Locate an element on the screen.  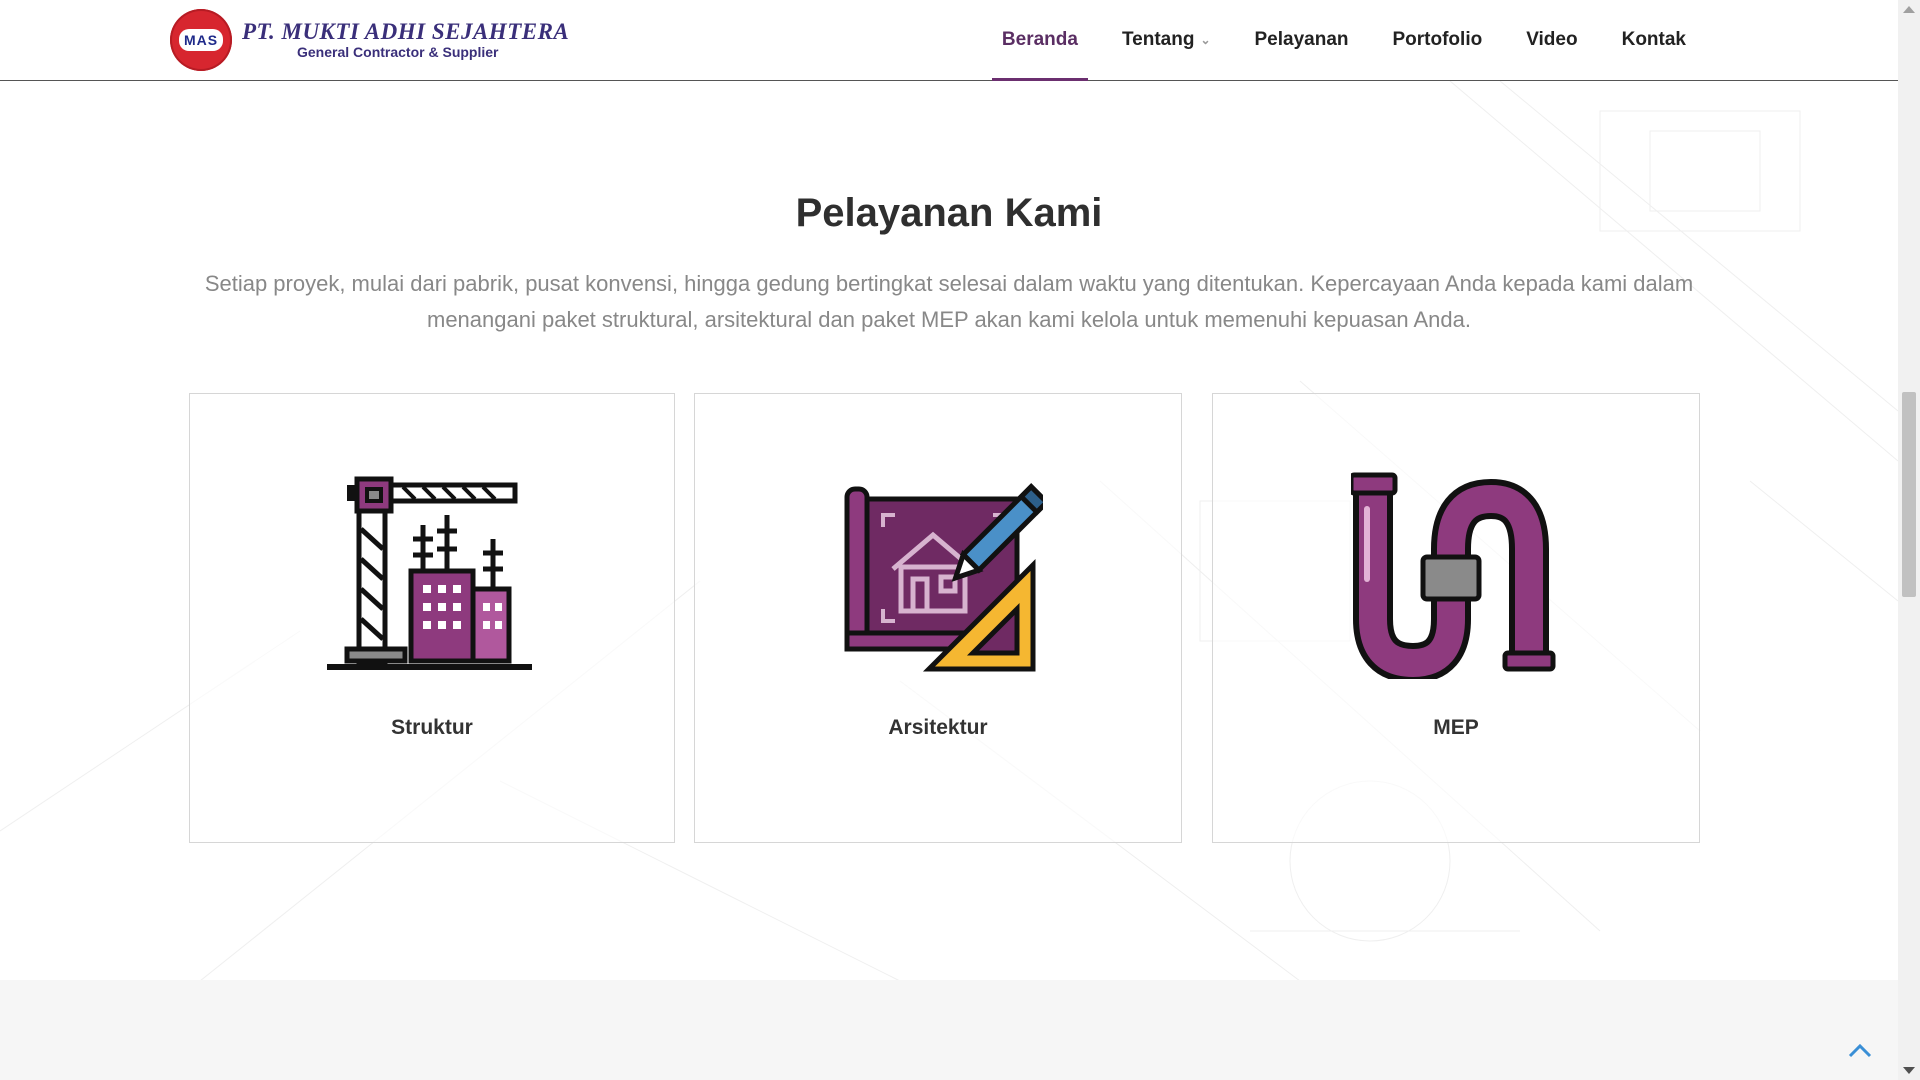
scroll-down-icon is located at coordinates (1909, 1070).